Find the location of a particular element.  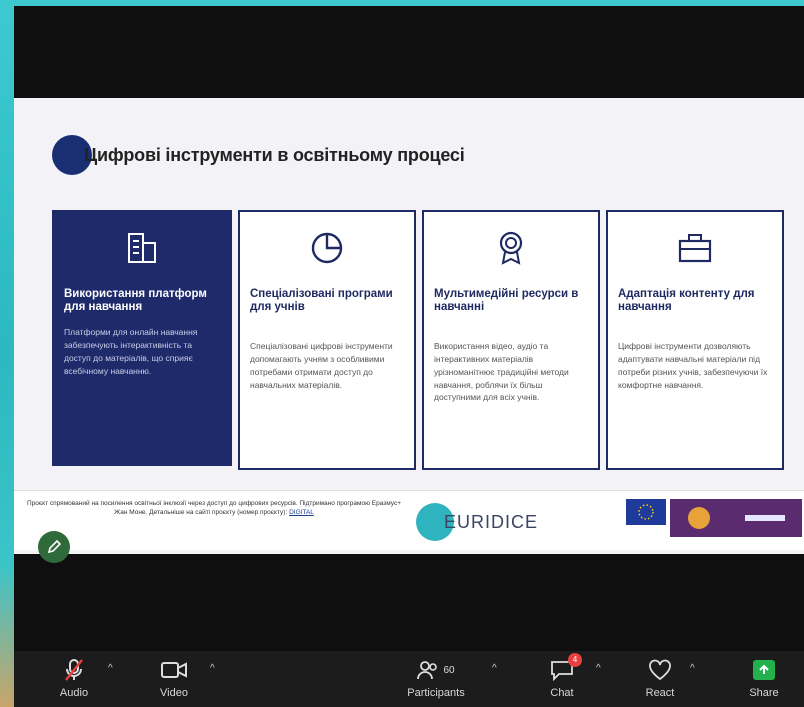

react-heart-icon is located at coordinates (660, 670).